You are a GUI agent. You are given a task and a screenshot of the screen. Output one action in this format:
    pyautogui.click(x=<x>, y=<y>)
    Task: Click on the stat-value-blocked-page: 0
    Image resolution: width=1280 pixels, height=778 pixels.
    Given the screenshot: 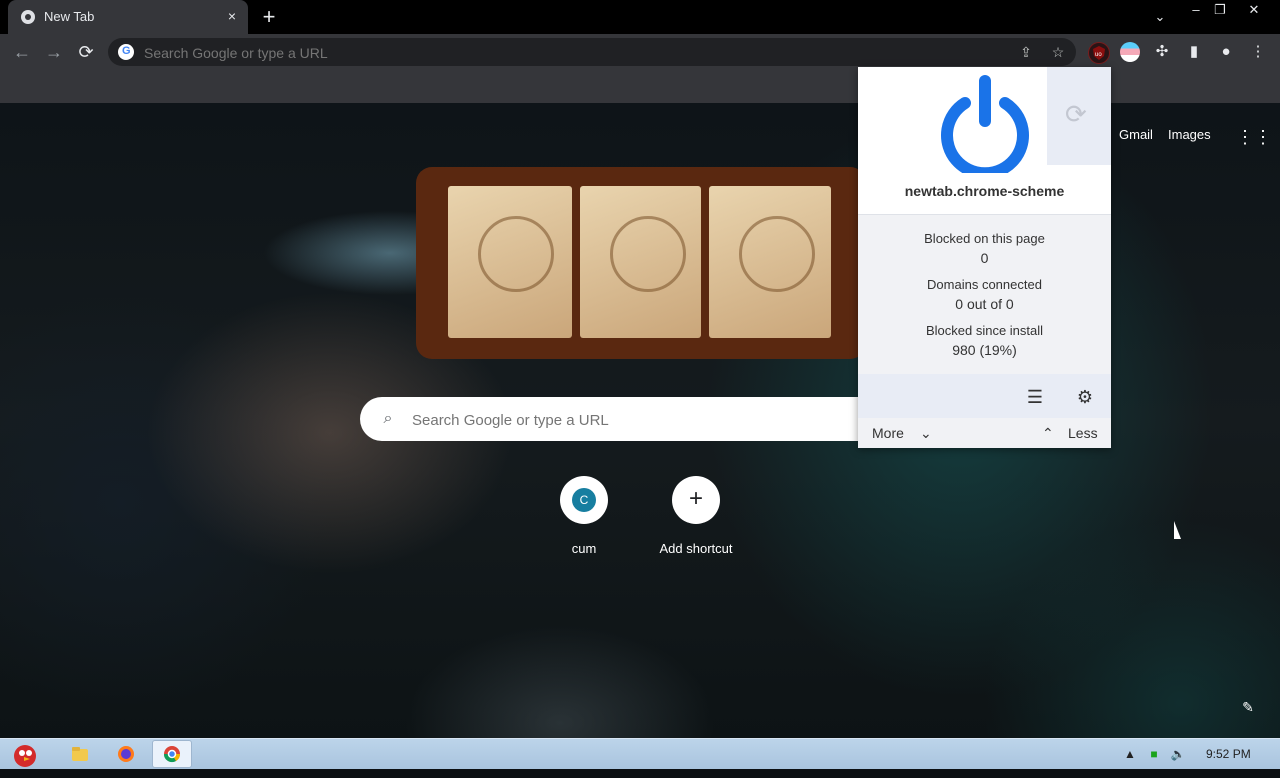 What is the action you would take?
    pyautogui.click(x=984, y=258)
    